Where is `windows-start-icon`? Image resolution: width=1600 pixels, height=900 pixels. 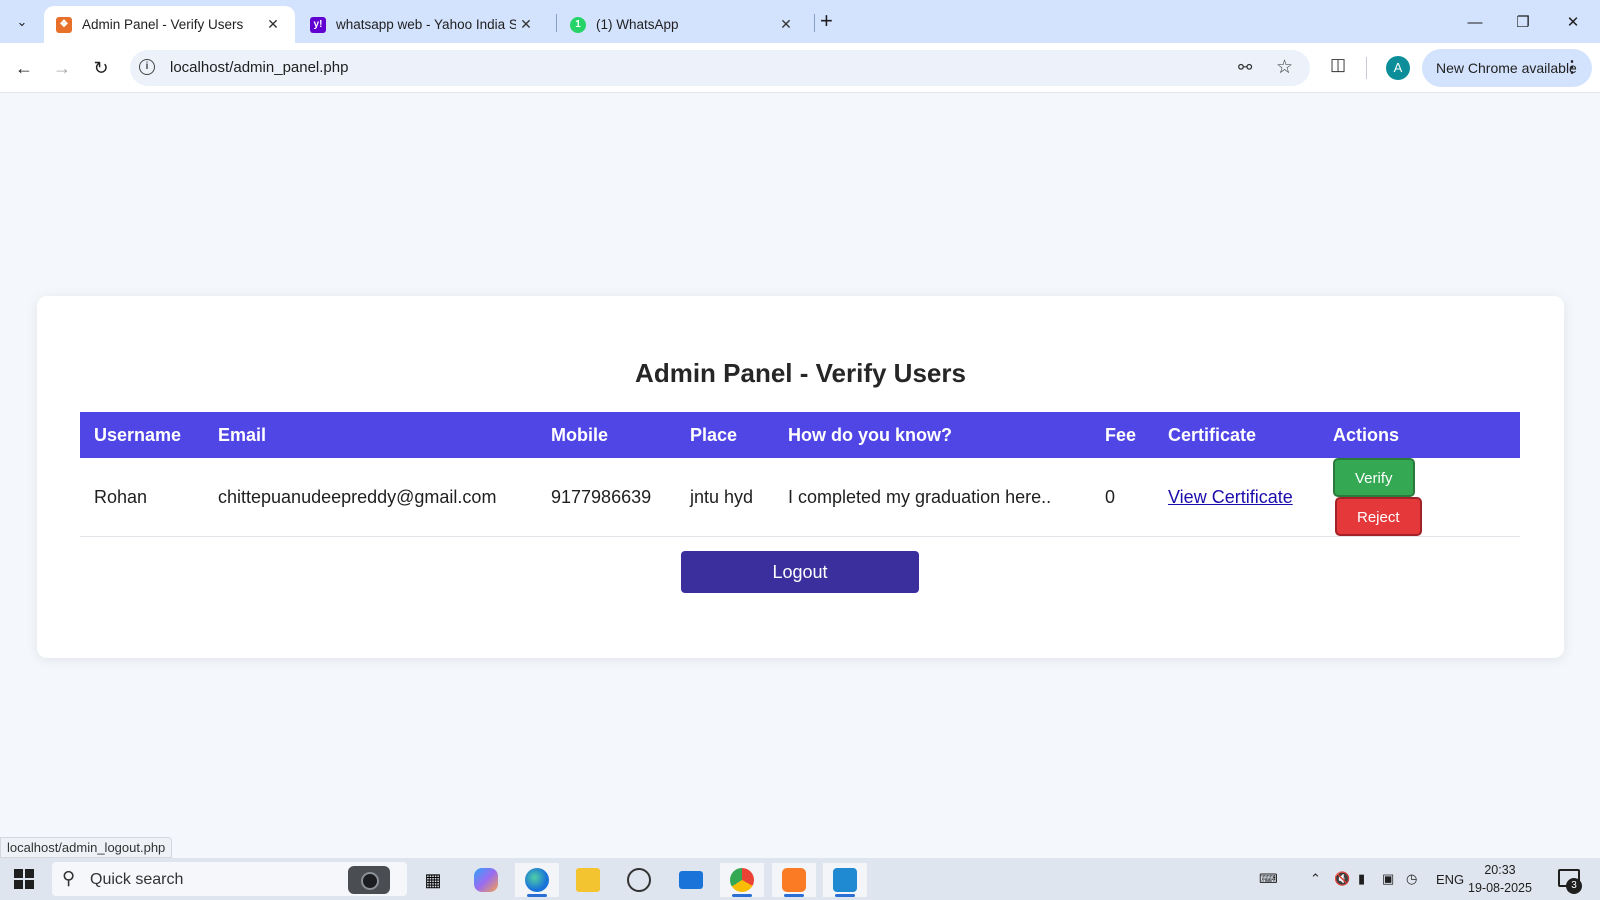 windows-start-icon is located at coordinates (24, 879).